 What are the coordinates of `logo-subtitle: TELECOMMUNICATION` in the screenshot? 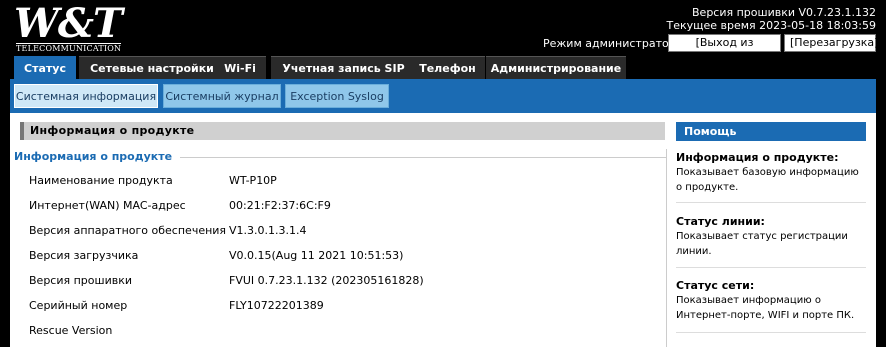 It's located at (69, 48).